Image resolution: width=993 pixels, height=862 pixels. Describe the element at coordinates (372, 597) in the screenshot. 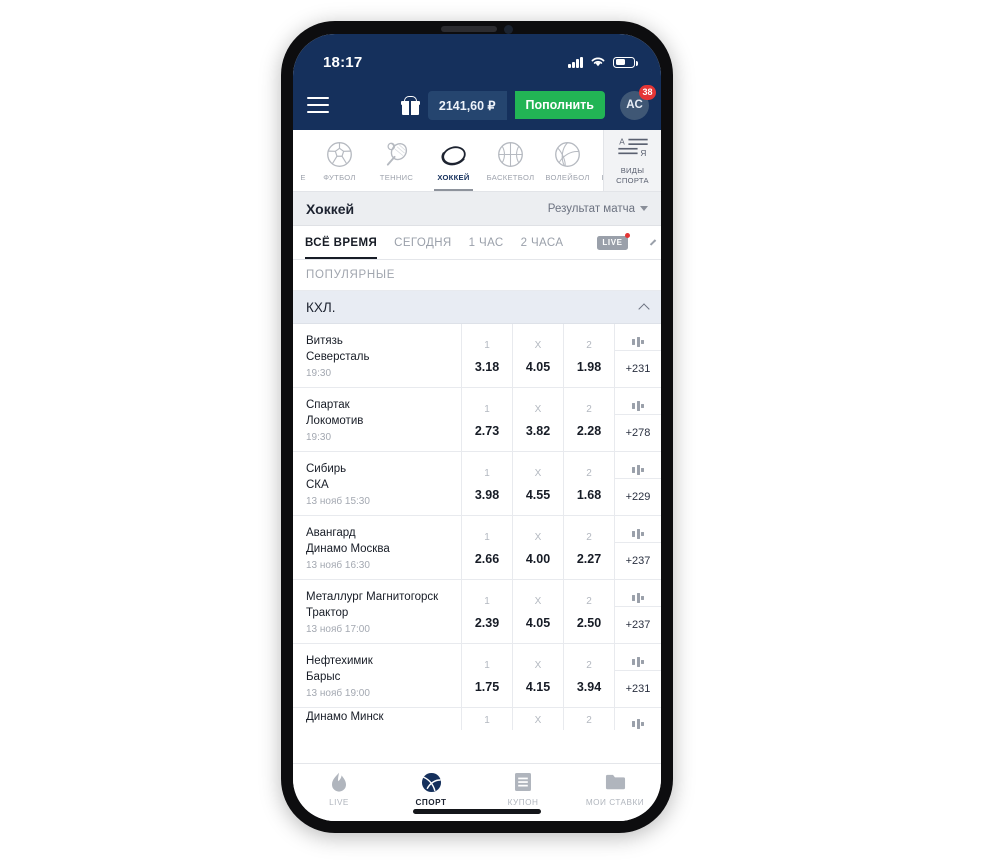

I see `home-team: Металлург Магнитогорск` at that location.